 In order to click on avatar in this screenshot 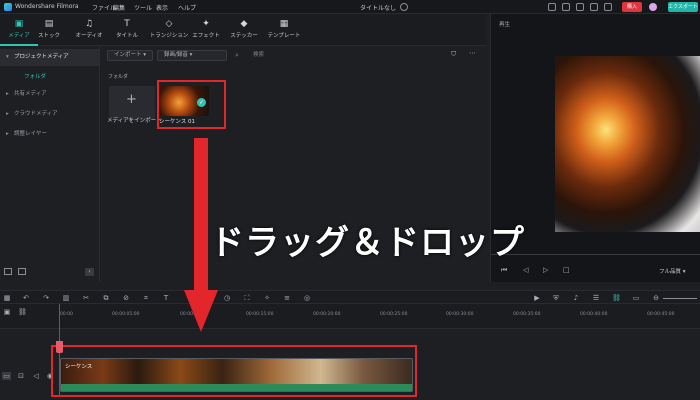, I will do `click(653, 7)`.